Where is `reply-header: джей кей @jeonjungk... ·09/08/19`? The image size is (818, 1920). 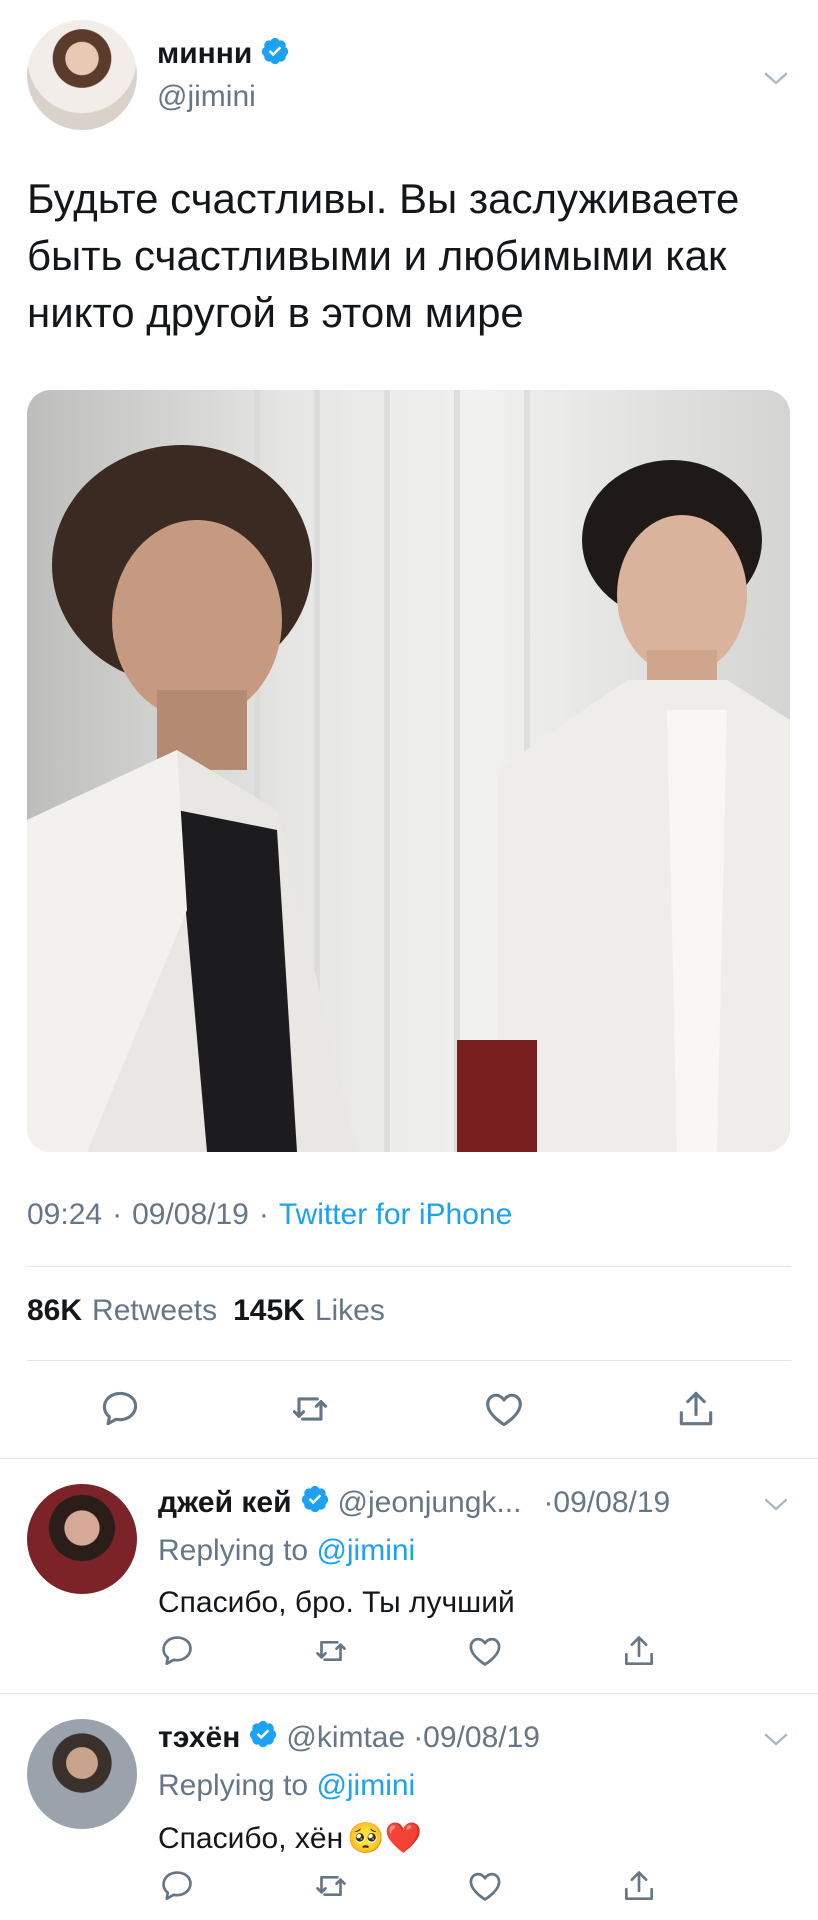 reply-header: джей кей @jeonjungk... ·09/08/19 is located at coordinates (414, 1503).